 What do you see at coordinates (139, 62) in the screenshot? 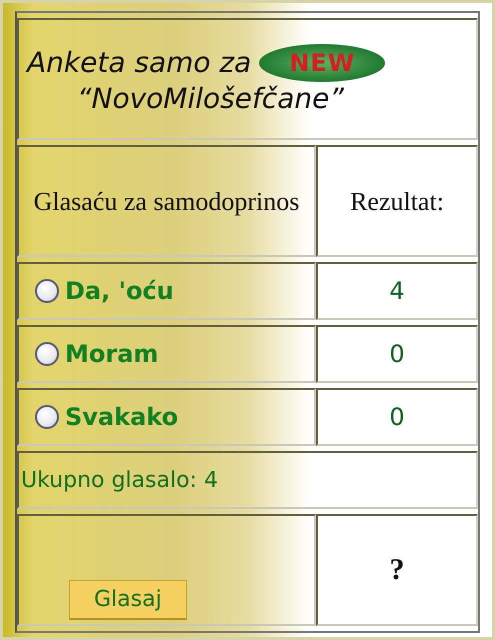
I see `poll-title: Anketa samo za` at bounding box center [139, 62].